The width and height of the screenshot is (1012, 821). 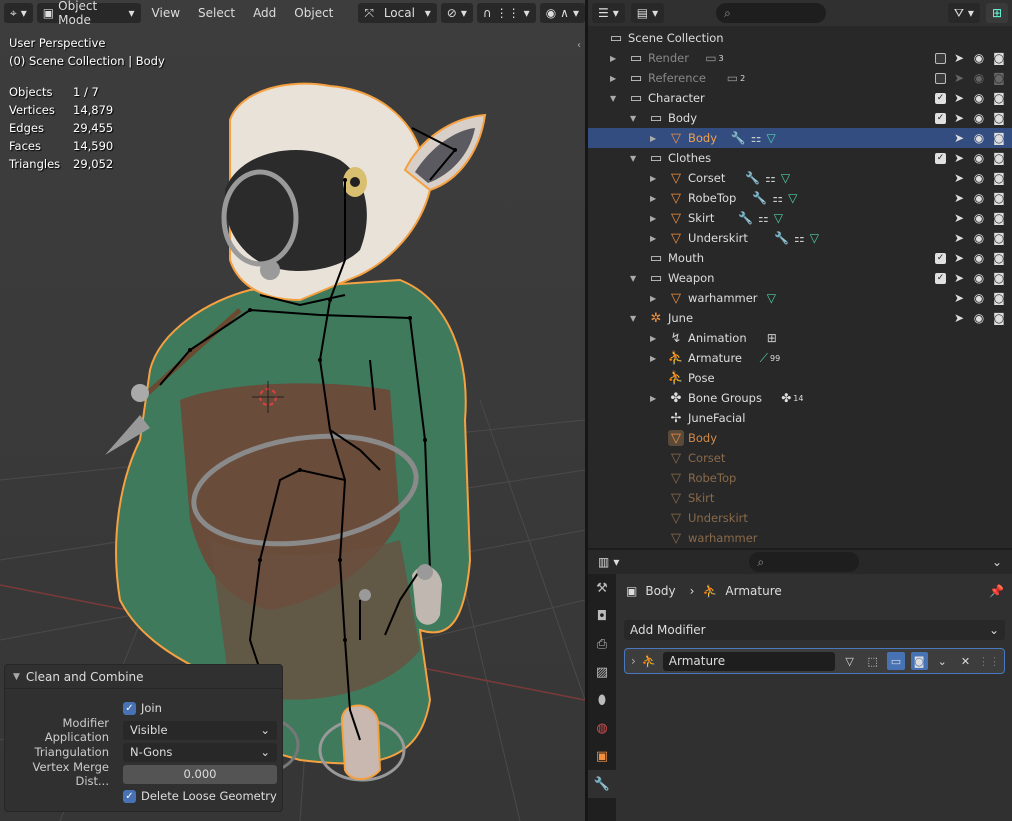 What do you see at coordinates (800, 438) in the screenshot?
I see `outliner-row: ▽ Body` at bounding box center [800, 438].